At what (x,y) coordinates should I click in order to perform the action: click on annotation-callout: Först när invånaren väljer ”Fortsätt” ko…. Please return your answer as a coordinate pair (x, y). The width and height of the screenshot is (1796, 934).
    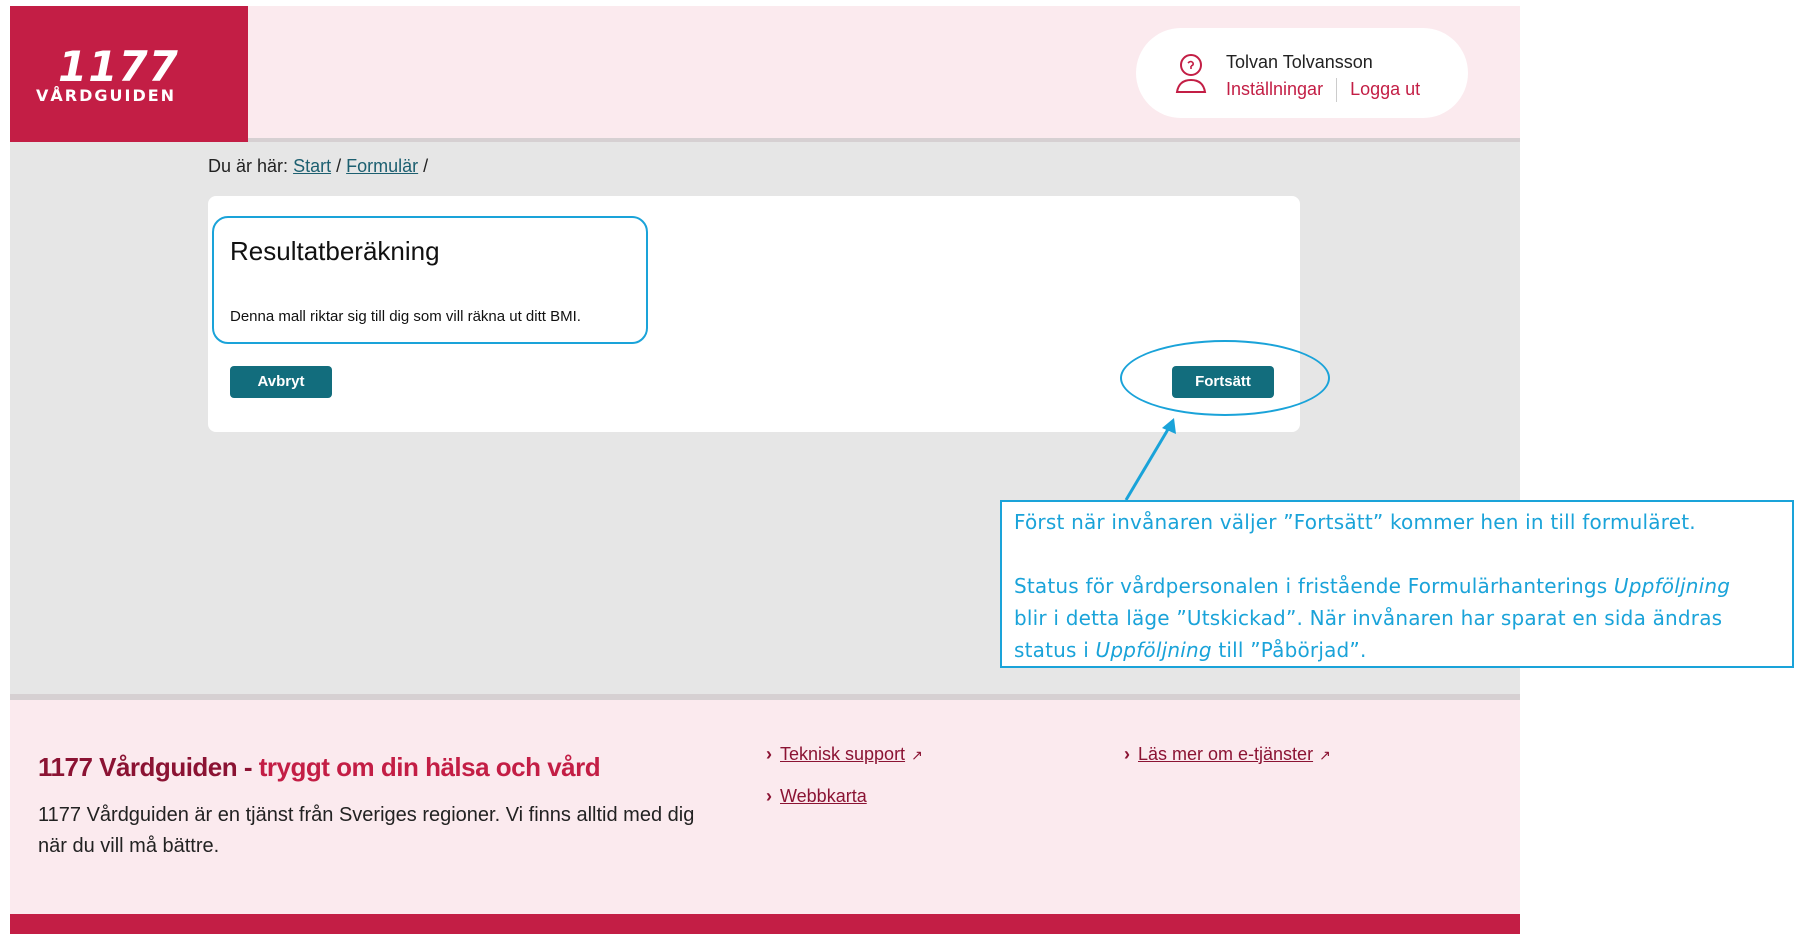
    Looking at the image, I should click on (1397, 584).